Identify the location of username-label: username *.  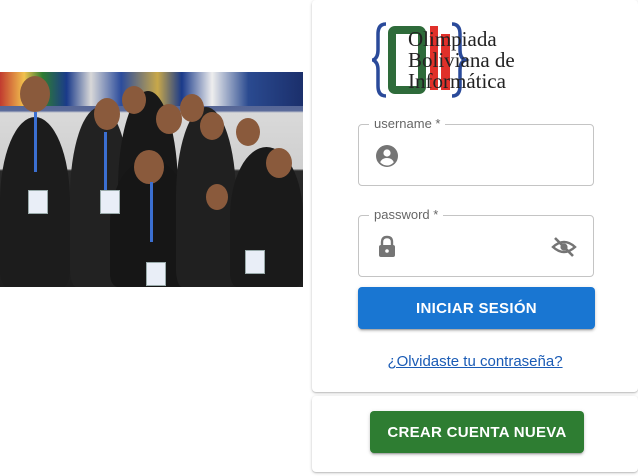
(407, 123).